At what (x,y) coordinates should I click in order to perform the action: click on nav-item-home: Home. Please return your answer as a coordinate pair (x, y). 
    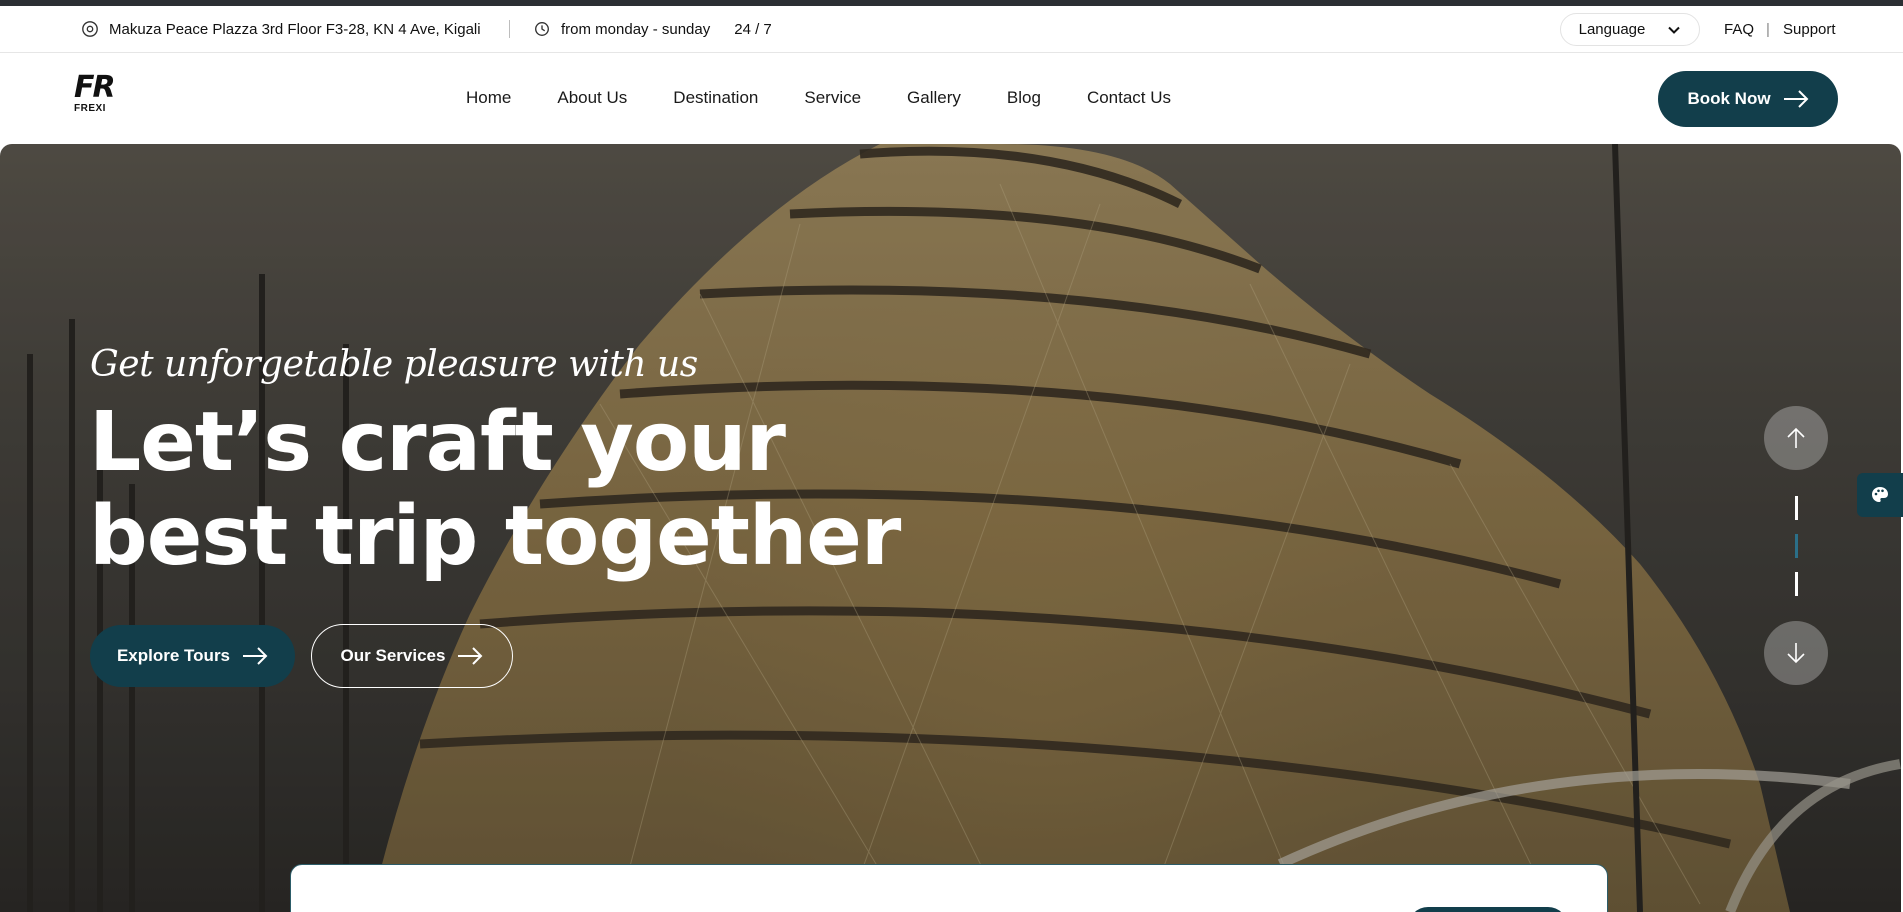
    Looking at the image, I should click on (488, 98).